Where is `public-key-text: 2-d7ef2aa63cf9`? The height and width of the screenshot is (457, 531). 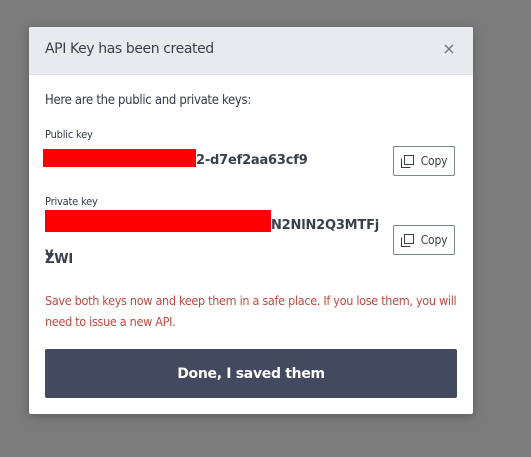 public-key-text: 2-d7ef2aa63cf9 is located at coordinates (252, 160).